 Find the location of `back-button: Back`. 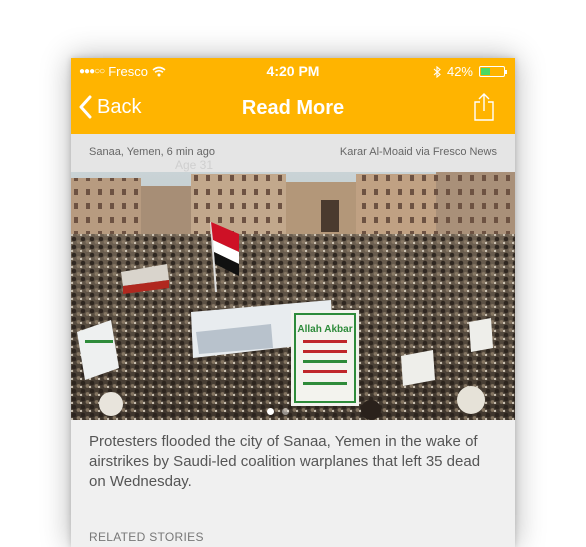

back-button: Back is located at coordinates (110, 107).